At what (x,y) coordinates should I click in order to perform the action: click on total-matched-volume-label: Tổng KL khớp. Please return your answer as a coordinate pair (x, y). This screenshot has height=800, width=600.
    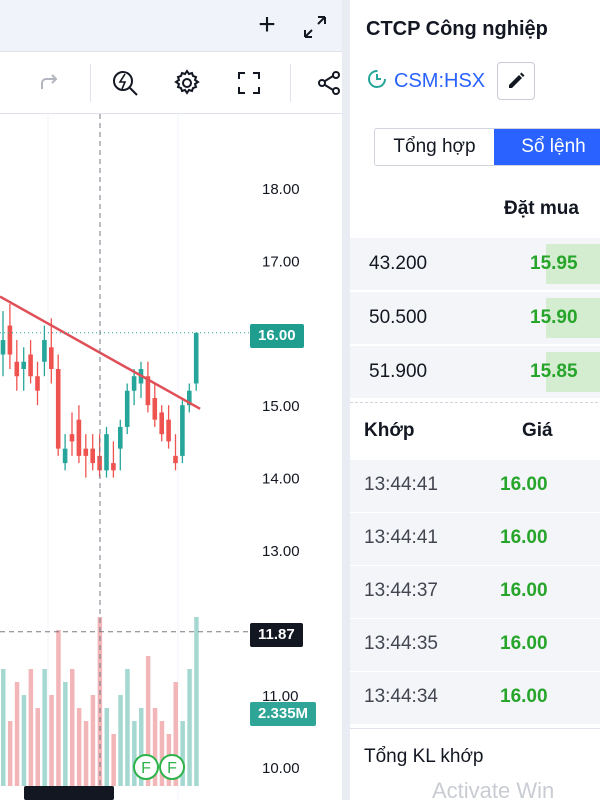
    Looking at the image, I should click on (424, 756).